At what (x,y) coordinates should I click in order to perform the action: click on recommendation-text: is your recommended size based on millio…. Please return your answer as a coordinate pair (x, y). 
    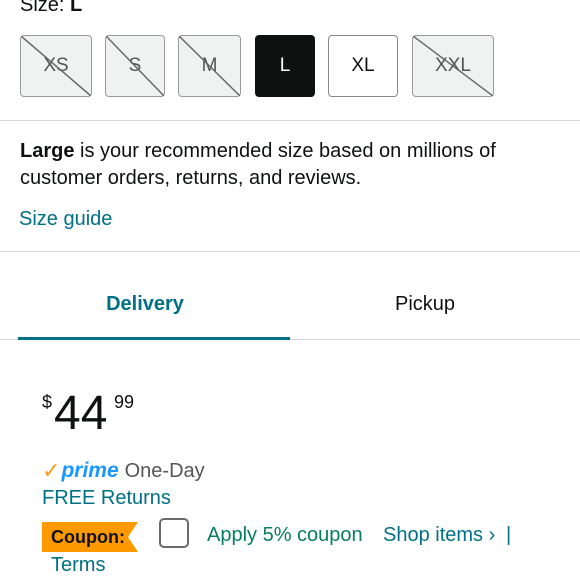
    Looking at the image, I should click on (258, 164).